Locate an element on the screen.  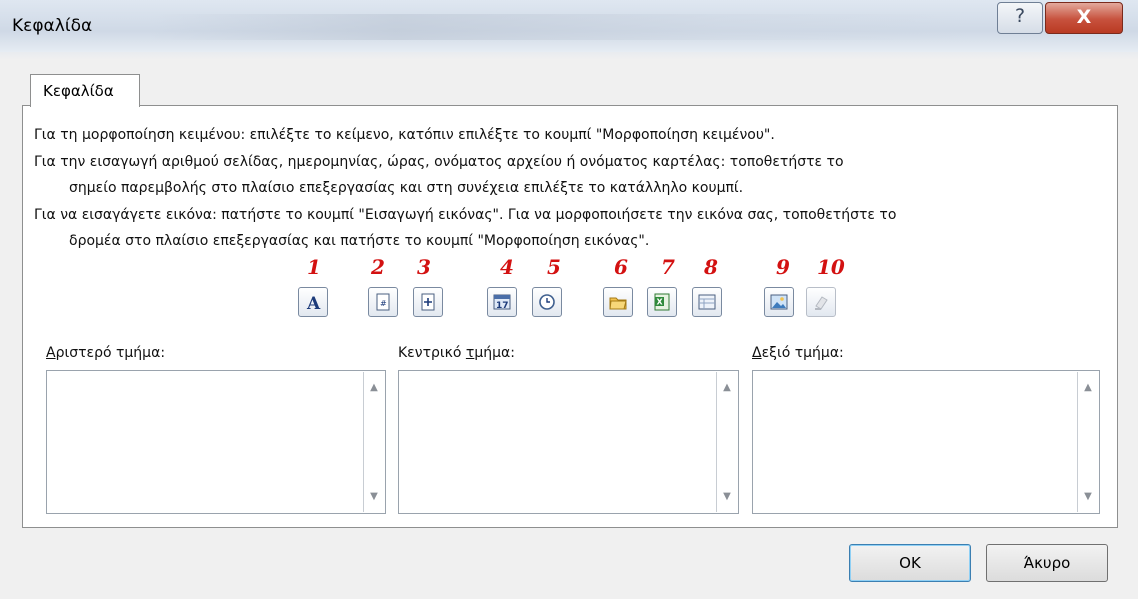
time-icon is located at coordinates (547, 302).